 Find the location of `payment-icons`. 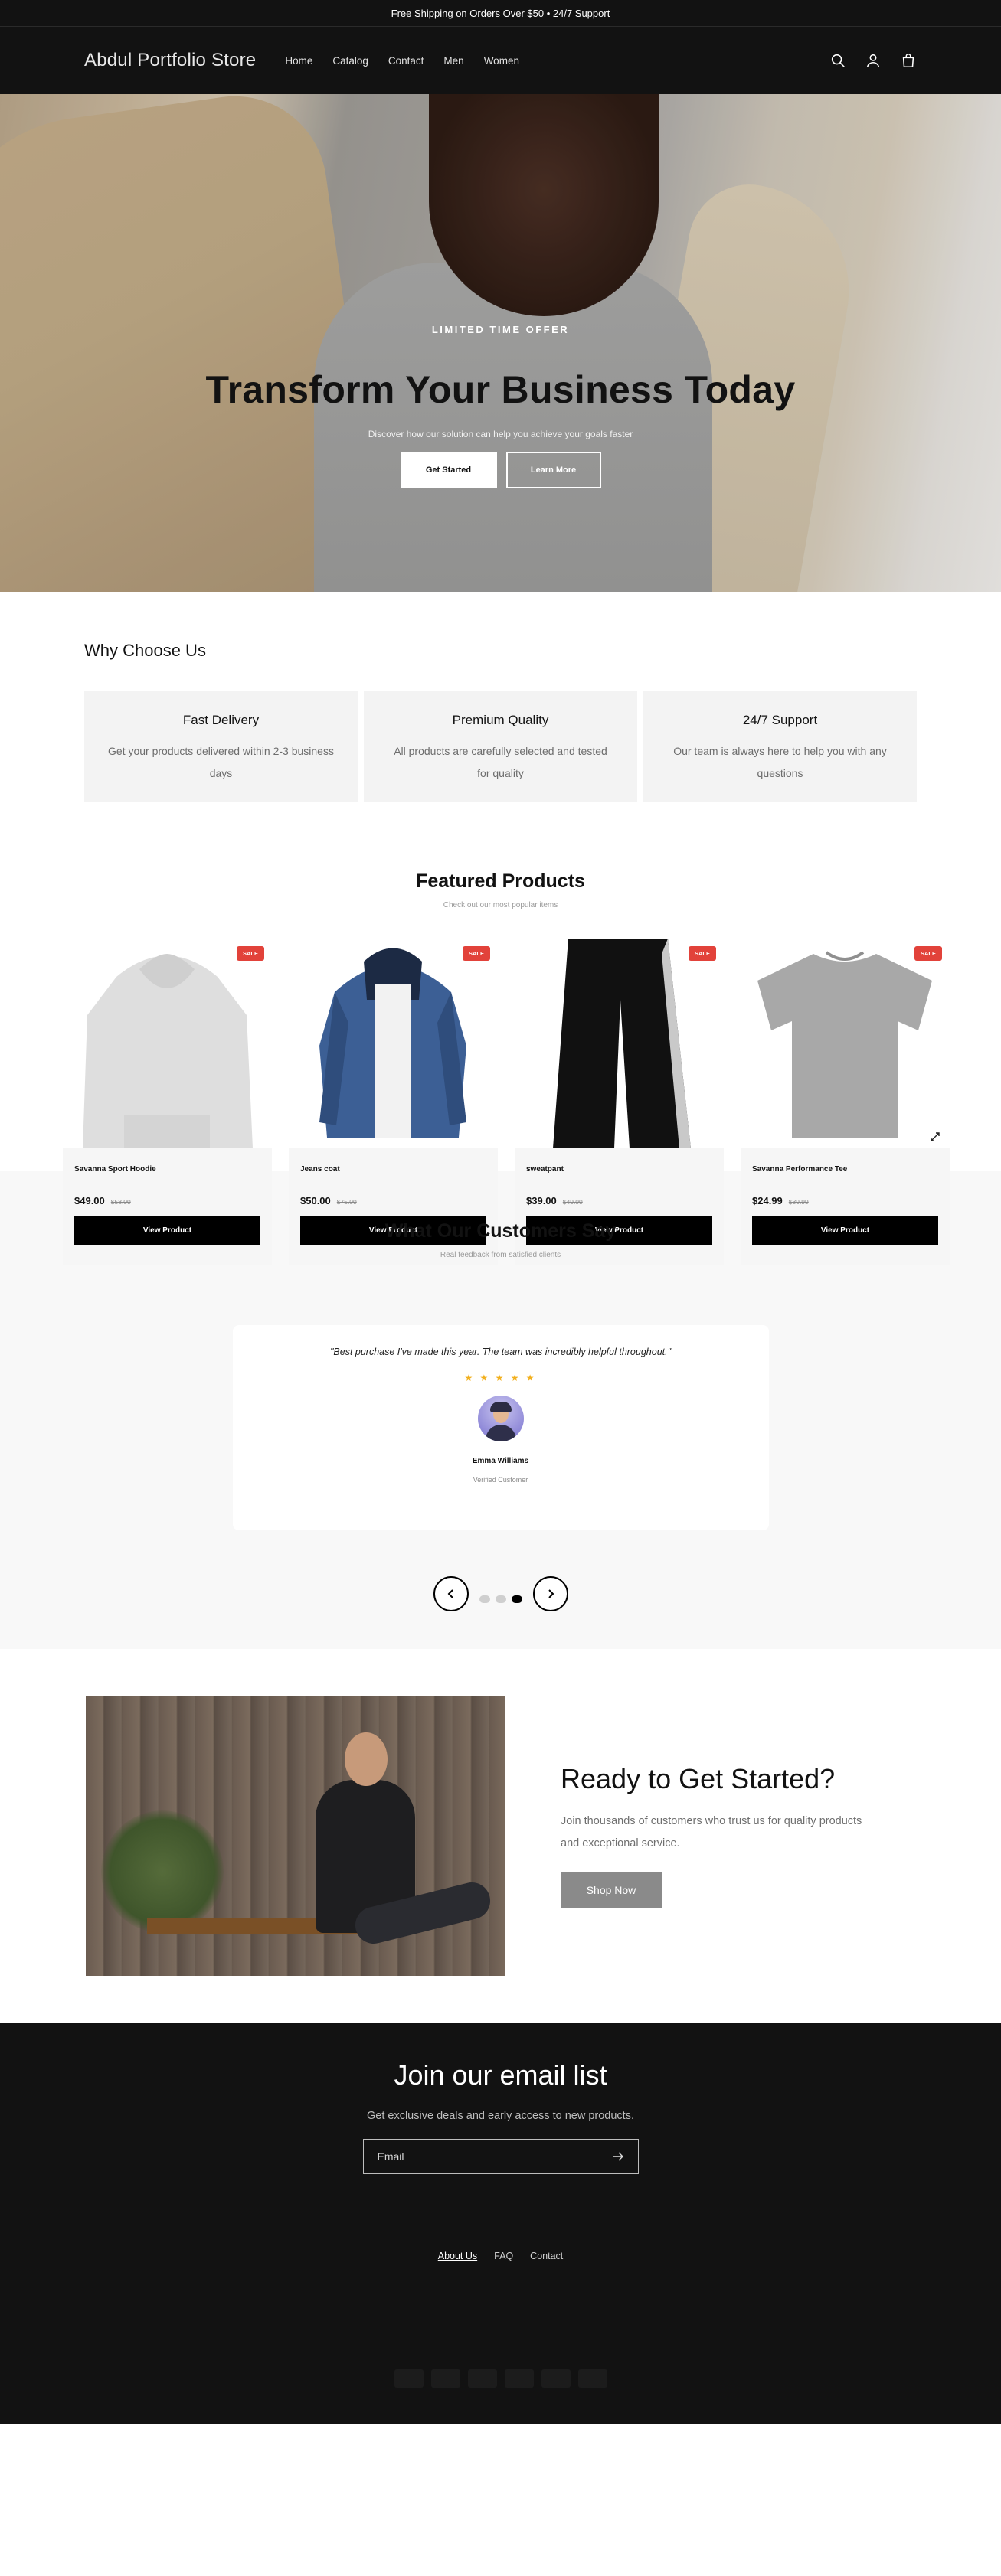

payment-icons is located at coordinates (500, 2378).